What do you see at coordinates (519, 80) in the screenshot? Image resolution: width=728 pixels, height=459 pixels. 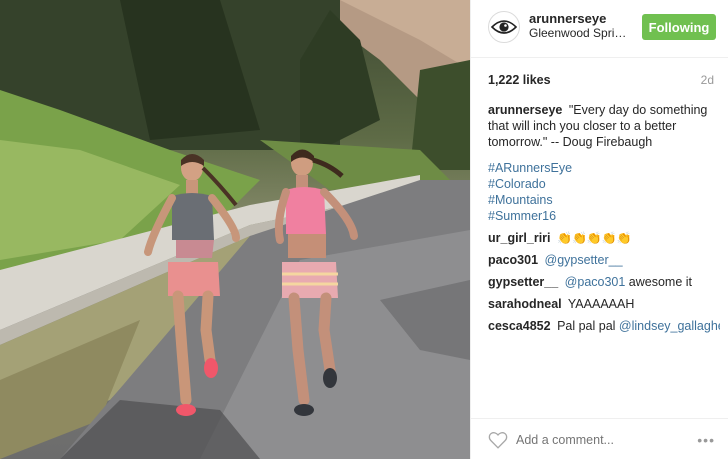 I see `likes-count: 1,222 likes` at bounding box center [519, 80].